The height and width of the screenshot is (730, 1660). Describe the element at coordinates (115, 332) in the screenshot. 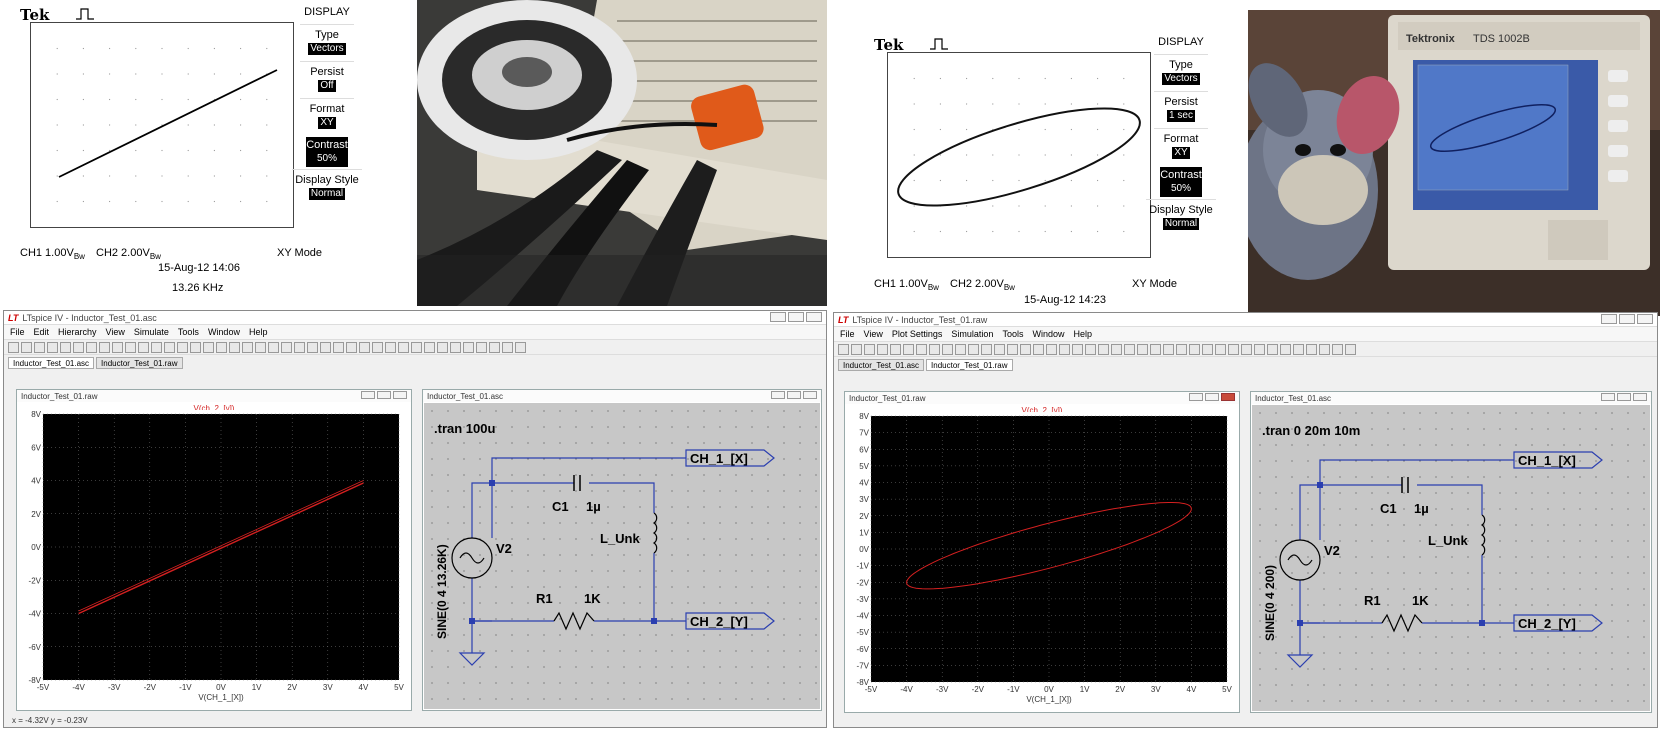

I see `menu-view: View` at that location.